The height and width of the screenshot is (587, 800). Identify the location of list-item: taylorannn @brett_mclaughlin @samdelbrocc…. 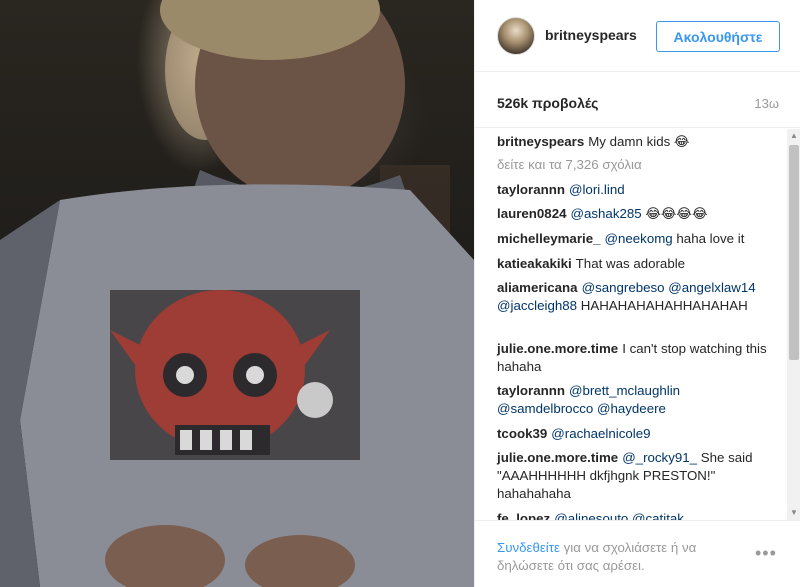
(638, 400).